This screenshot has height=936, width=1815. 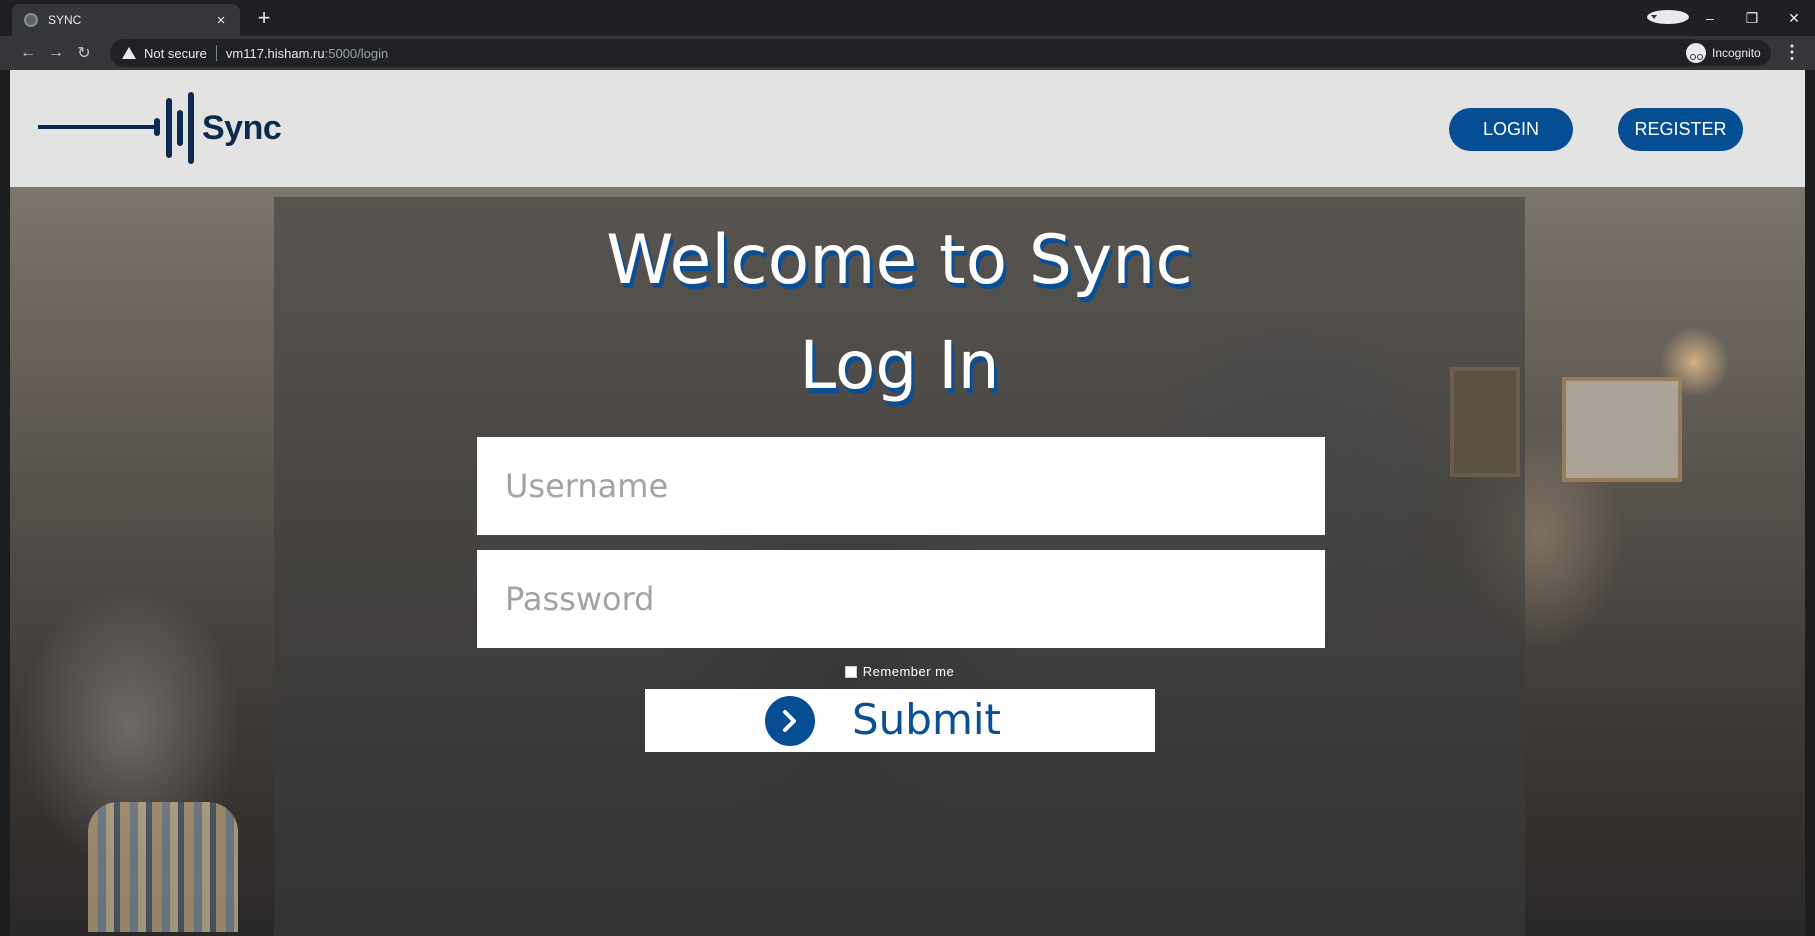 I want to click on tab-title: SYNC, so click(x=65, y=20).